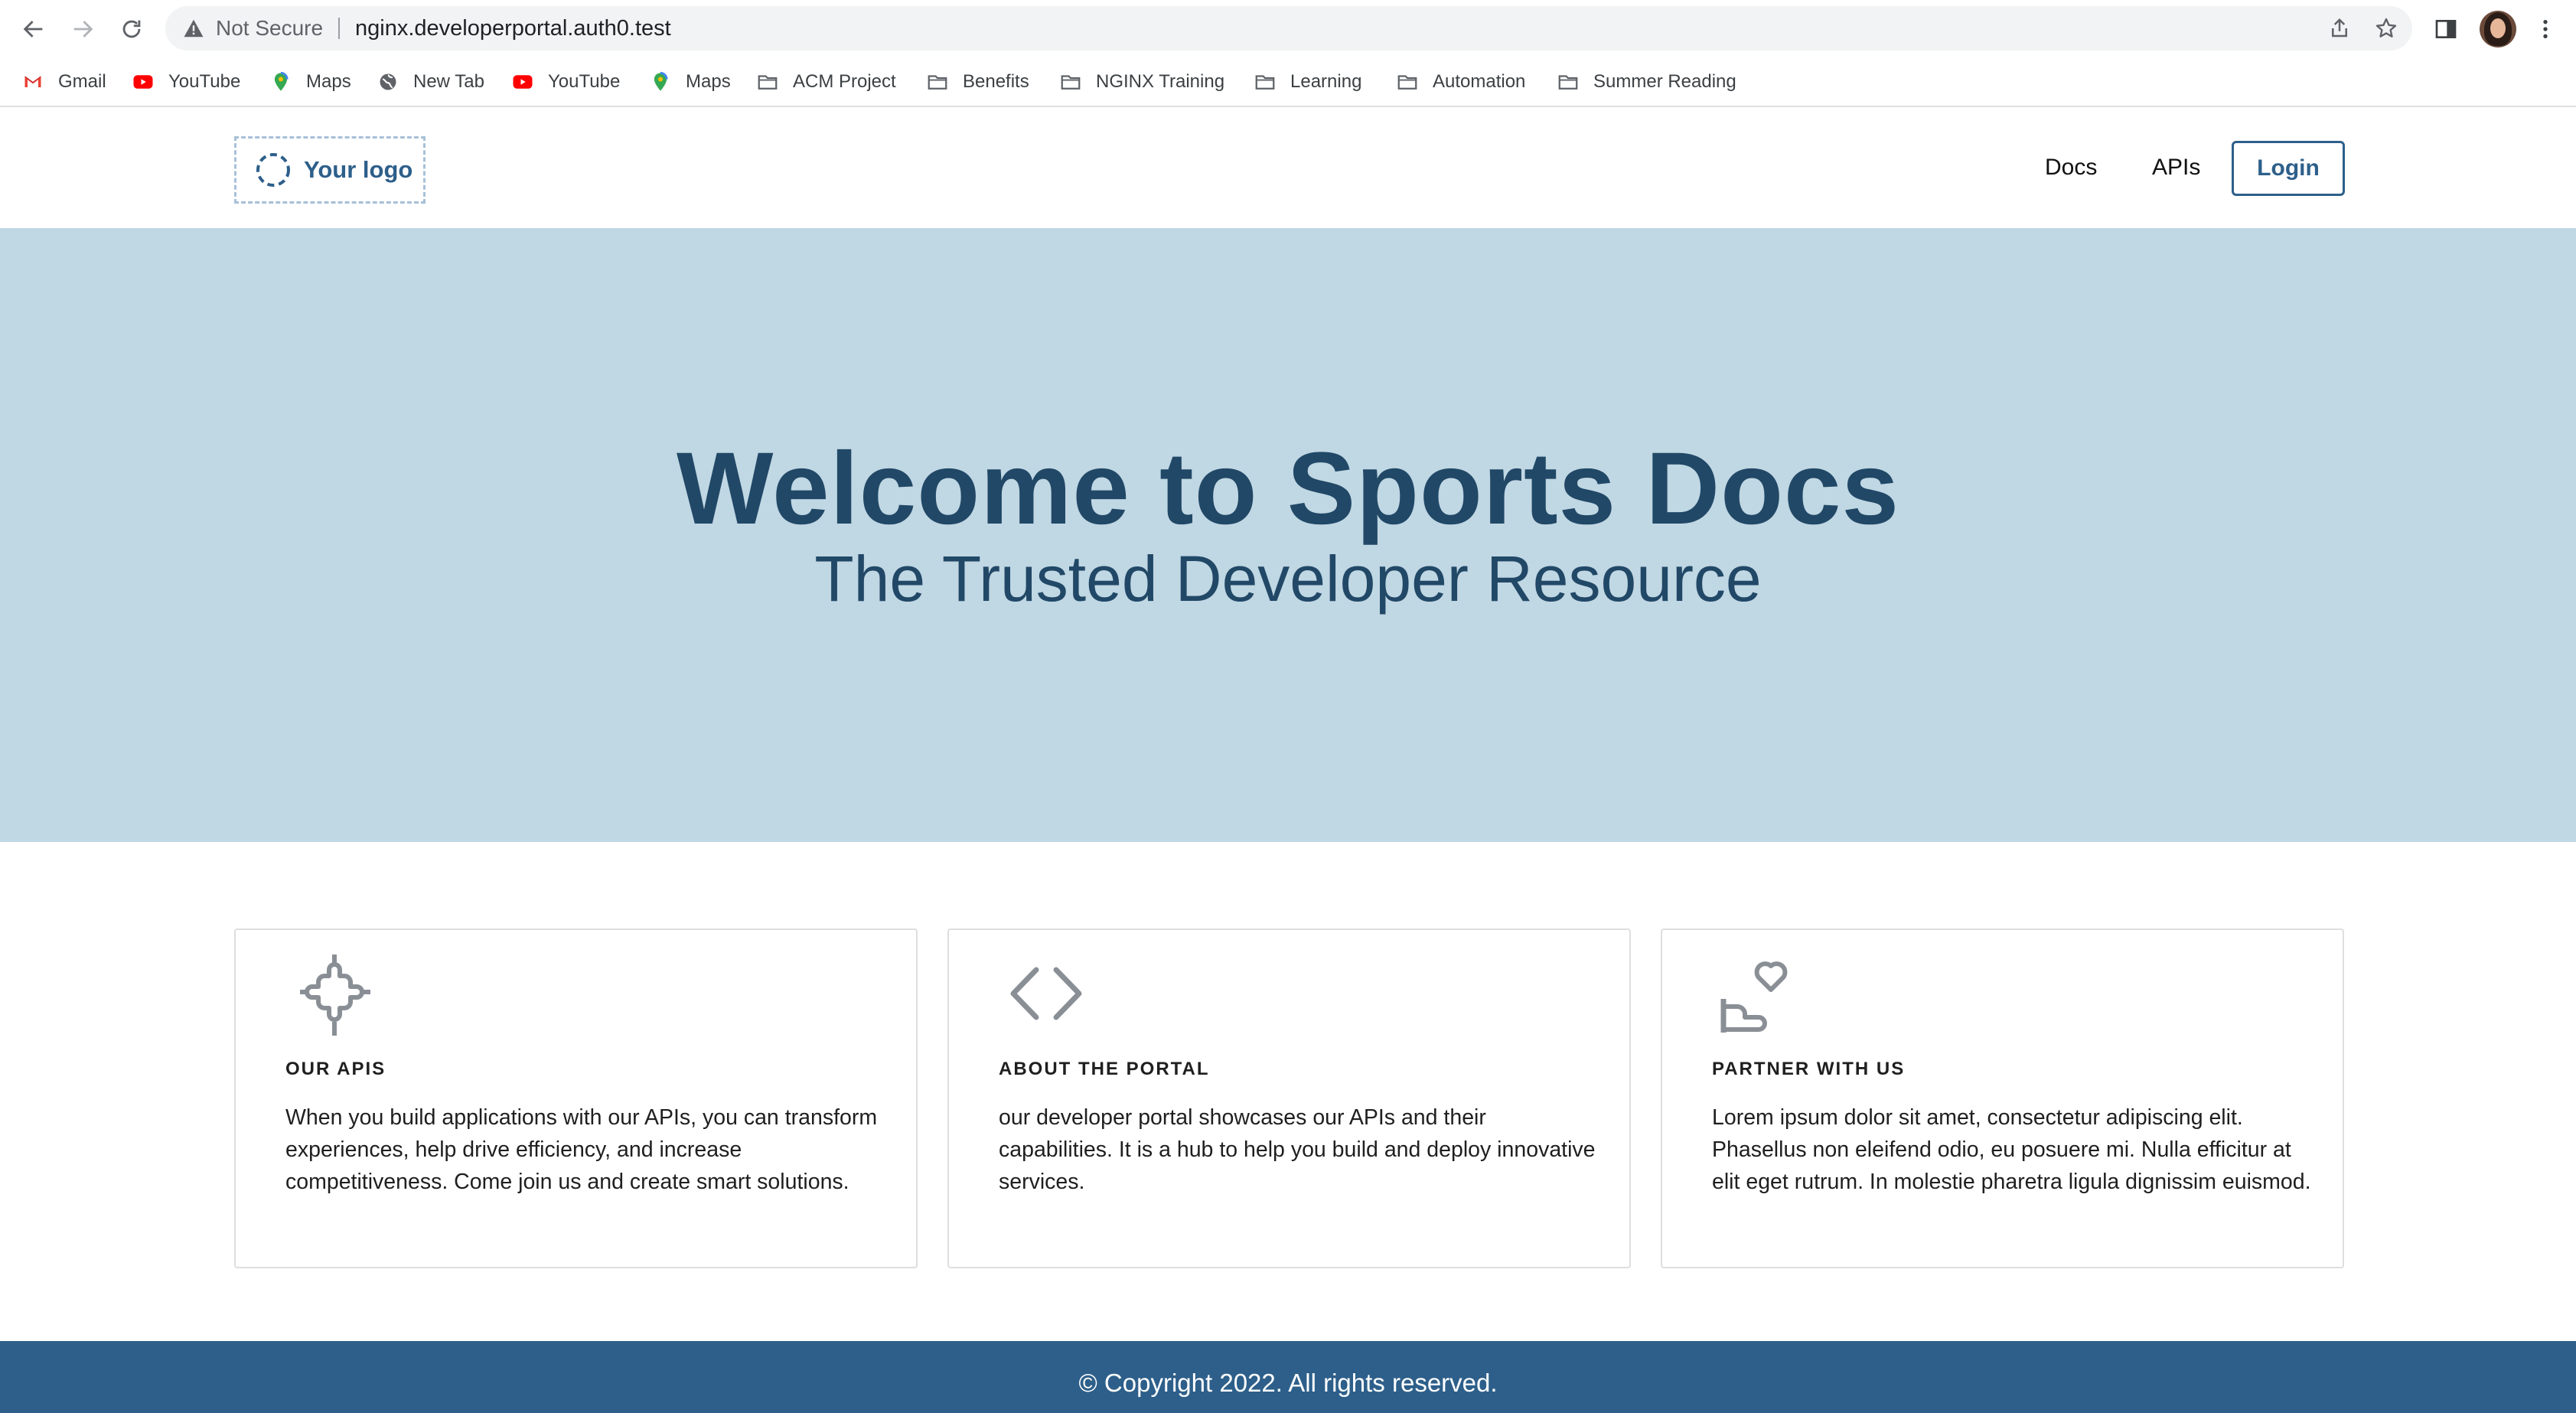  I want to click on nav-link-apis: APIs, so click(2176, 167).